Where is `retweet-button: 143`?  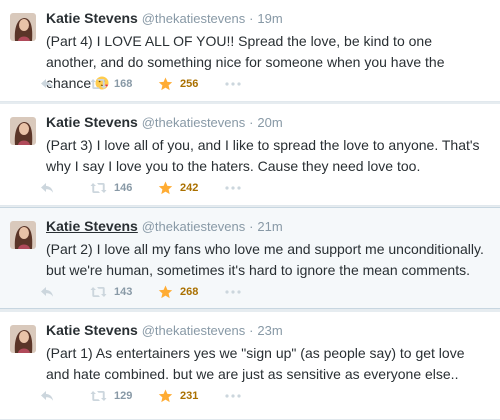
retweet-button: 143 is located at coordinates (111, 292).